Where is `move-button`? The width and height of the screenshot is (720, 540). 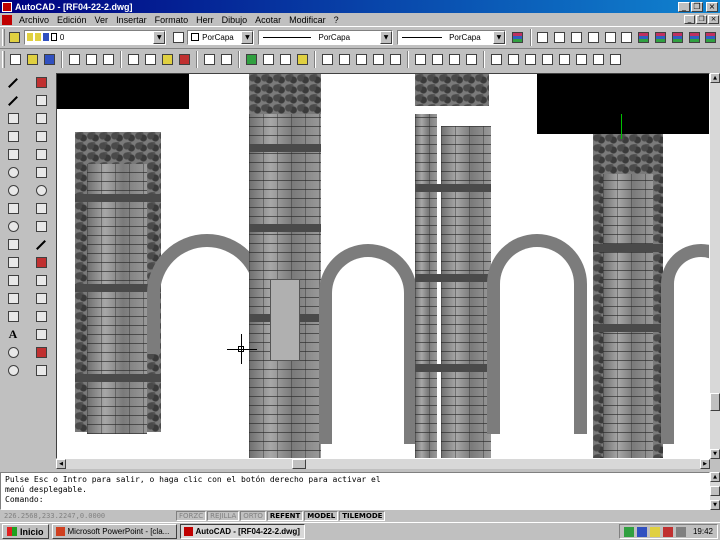
move-button is located at coordinates (41, 172).